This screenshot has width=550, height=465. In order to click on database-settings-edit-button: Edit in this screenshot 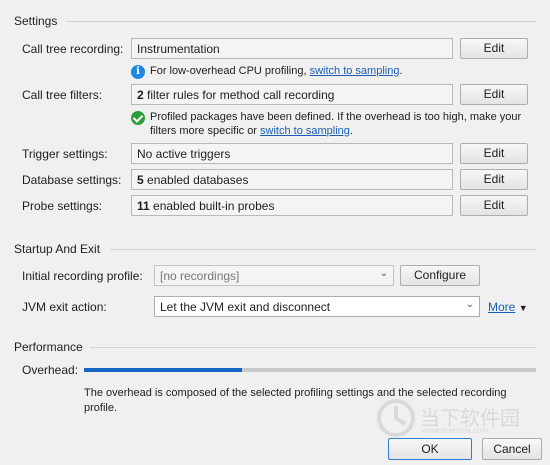, I will do `click(494, 179)`.